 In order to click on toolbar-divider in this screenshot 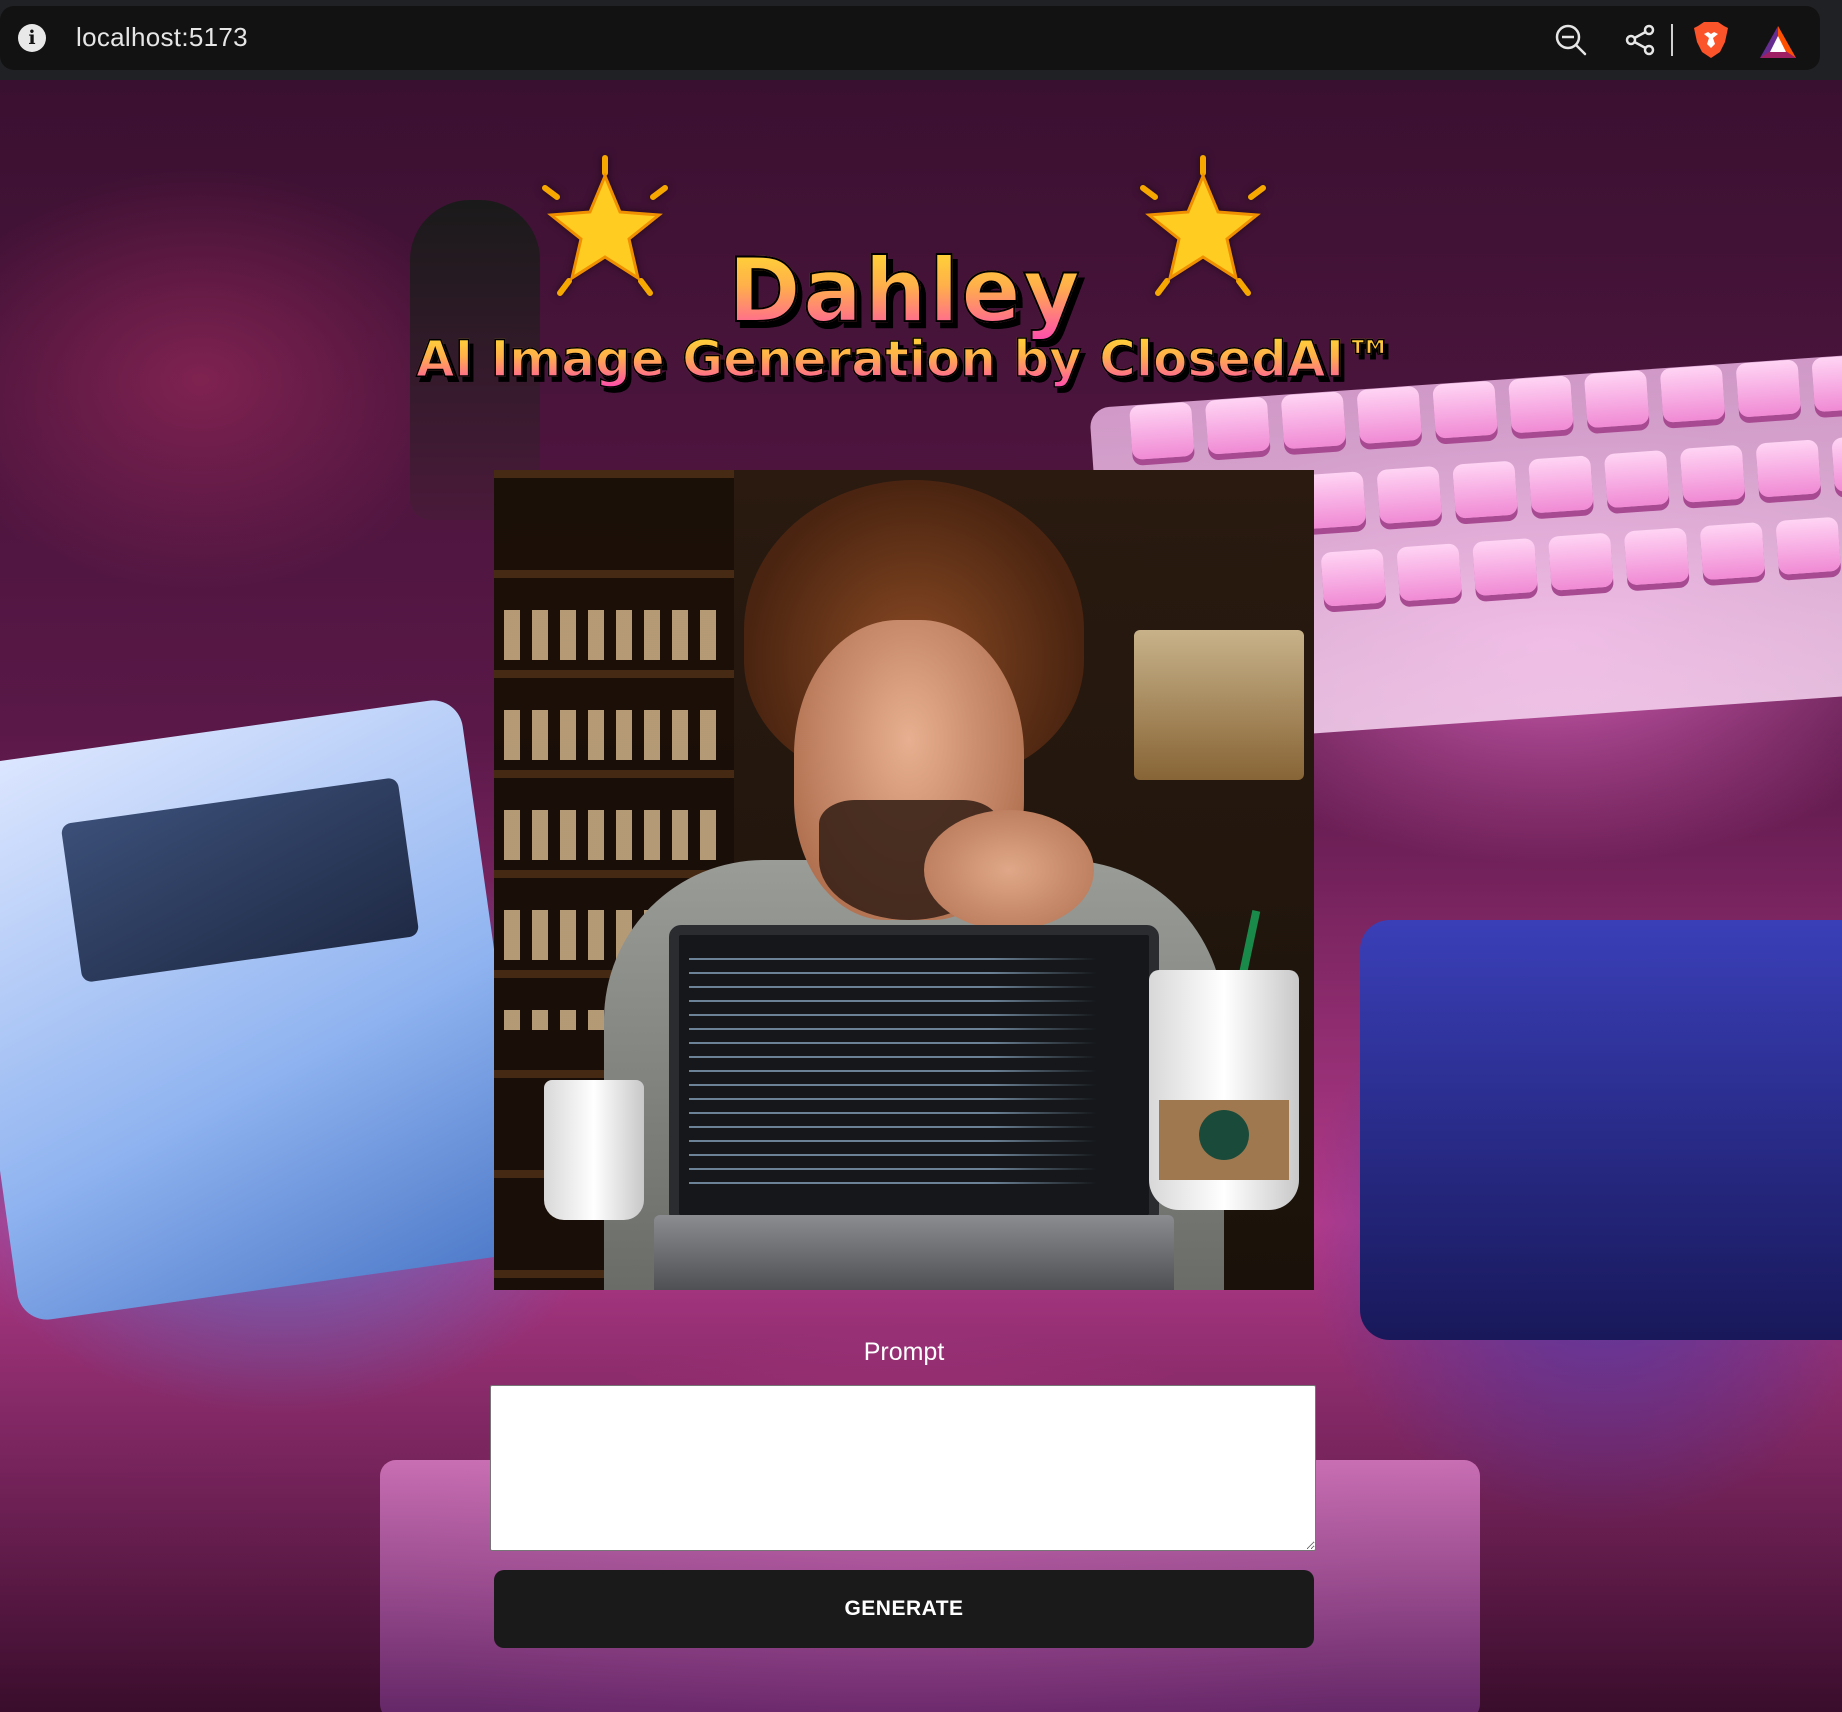, I will do `click(1672, 40)`.